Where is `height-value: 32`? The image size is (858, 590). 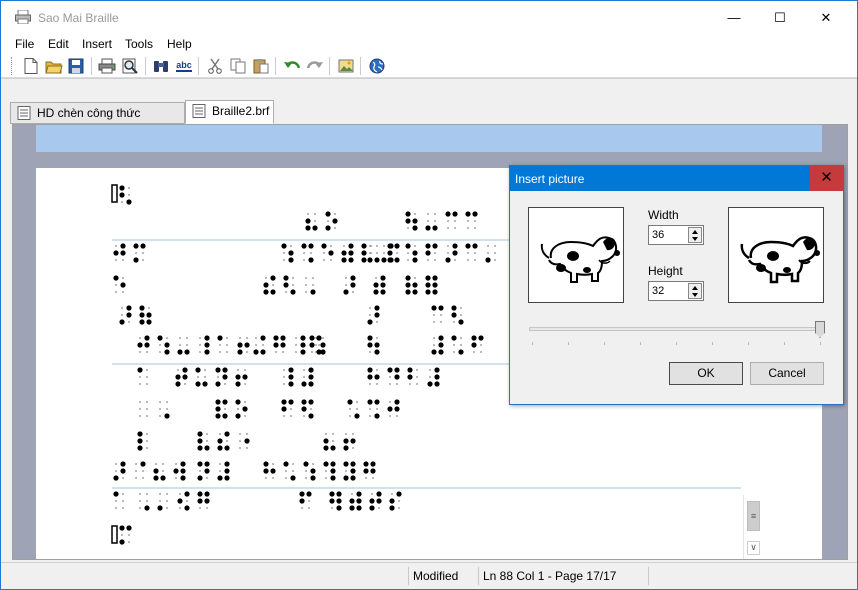
height-value: 32 is located at coordinates (658, 291).